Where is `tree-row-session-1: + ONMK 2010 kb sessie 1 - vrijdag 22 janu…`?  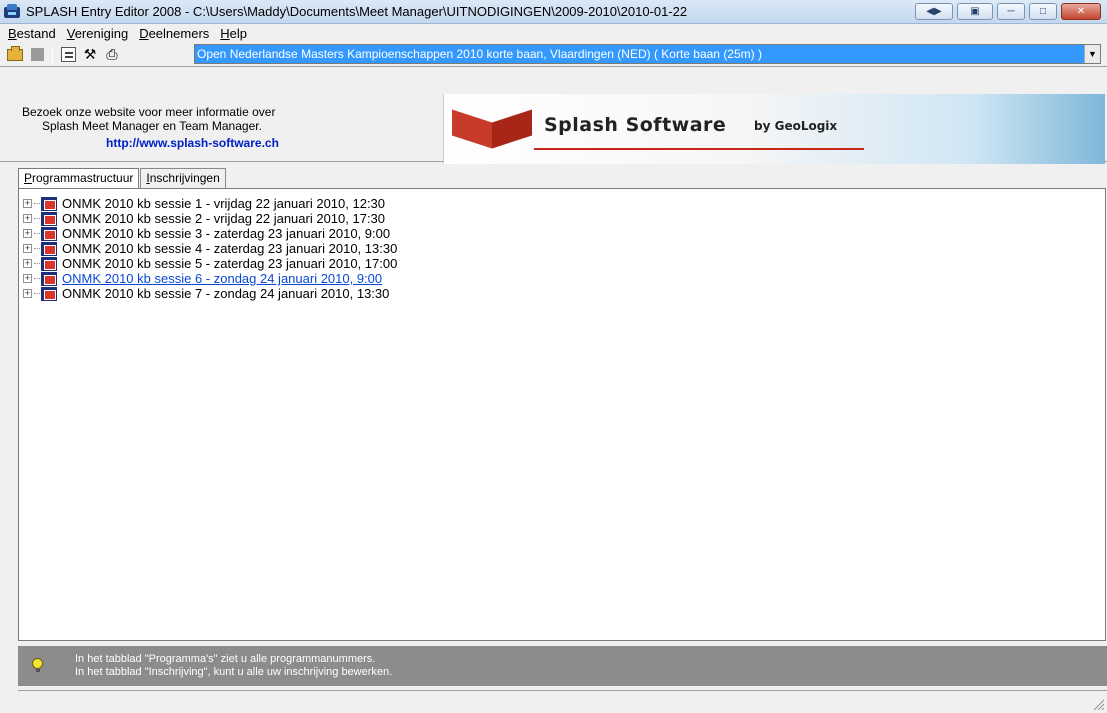 tree-row-session-1: + ONMK 2010 kb sessie 1 - vrijdag 22 janu… is located at coordinates (564, 203).